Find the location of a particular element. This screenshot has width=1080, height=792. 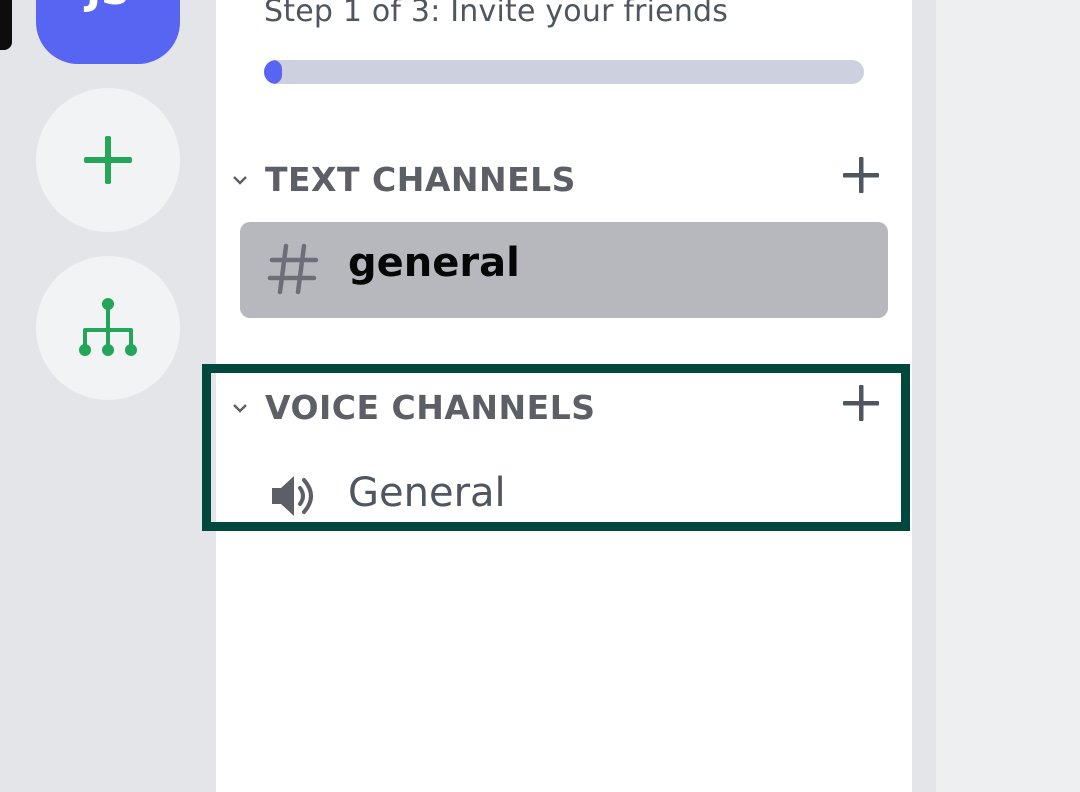

onboarding-step-label: Step 1 of 3: Invite your friends is located at coordinates (496, 14).